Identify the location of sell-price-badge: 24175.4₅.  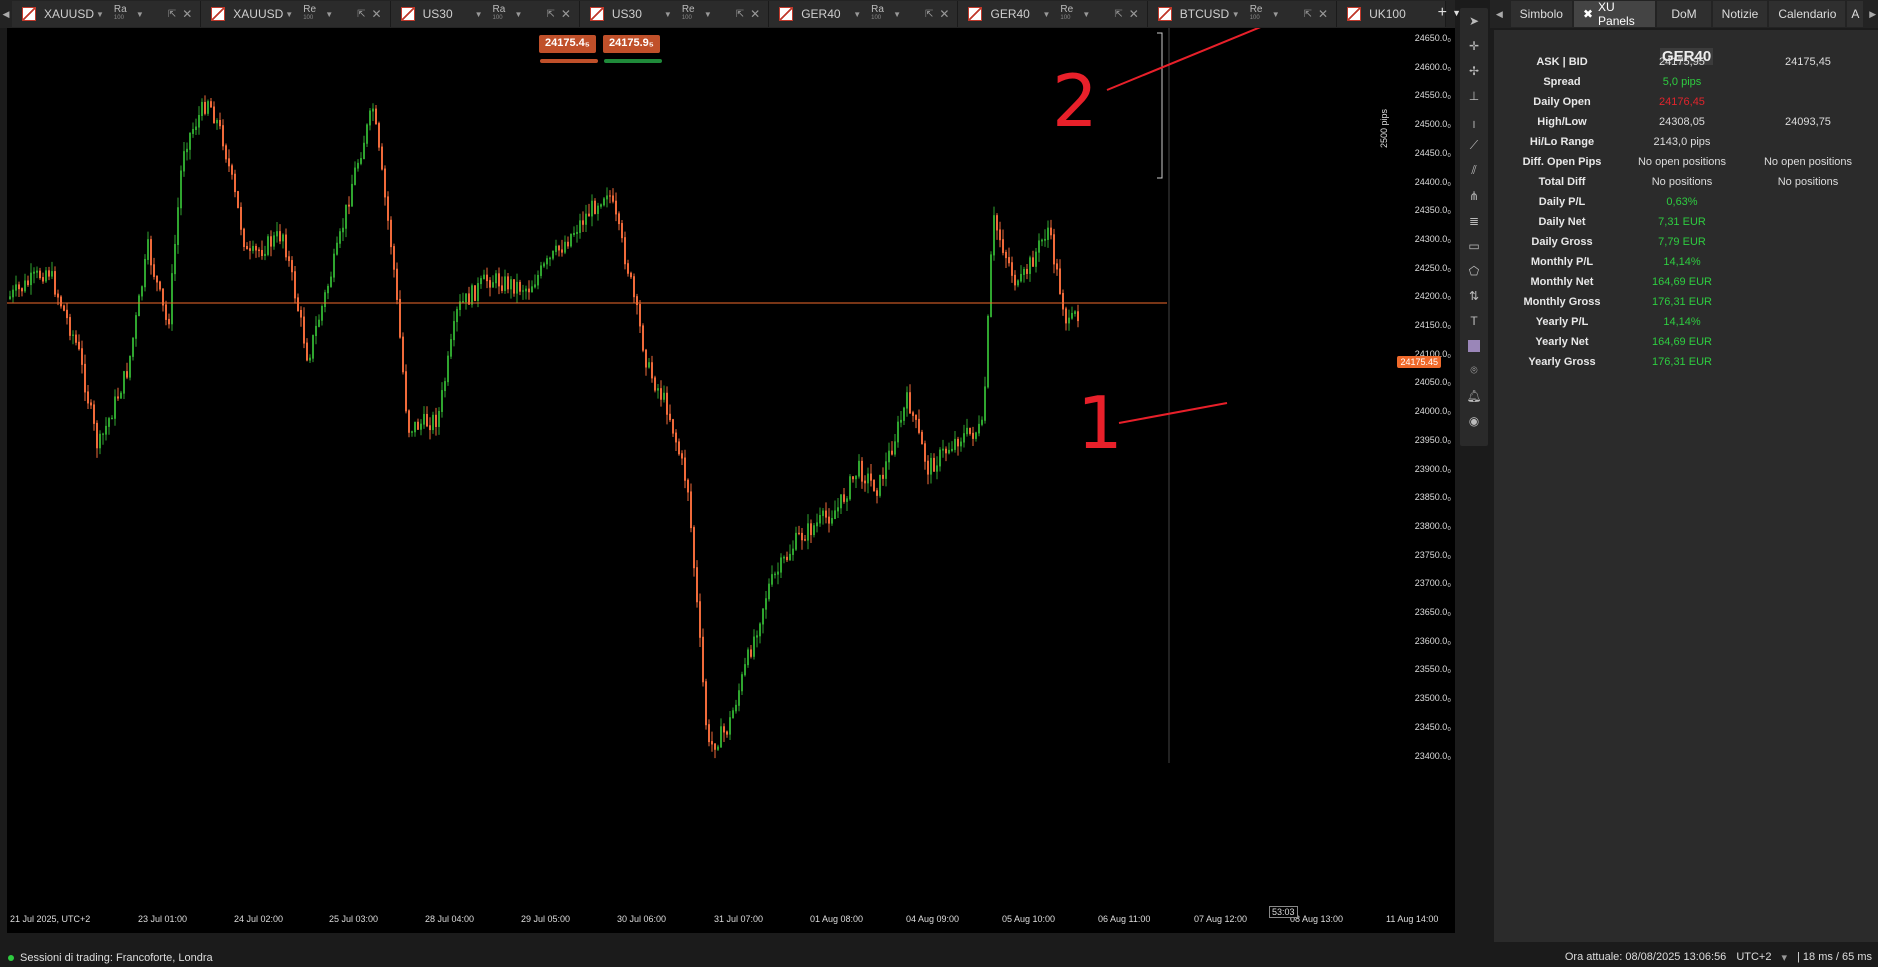
(567, 44).